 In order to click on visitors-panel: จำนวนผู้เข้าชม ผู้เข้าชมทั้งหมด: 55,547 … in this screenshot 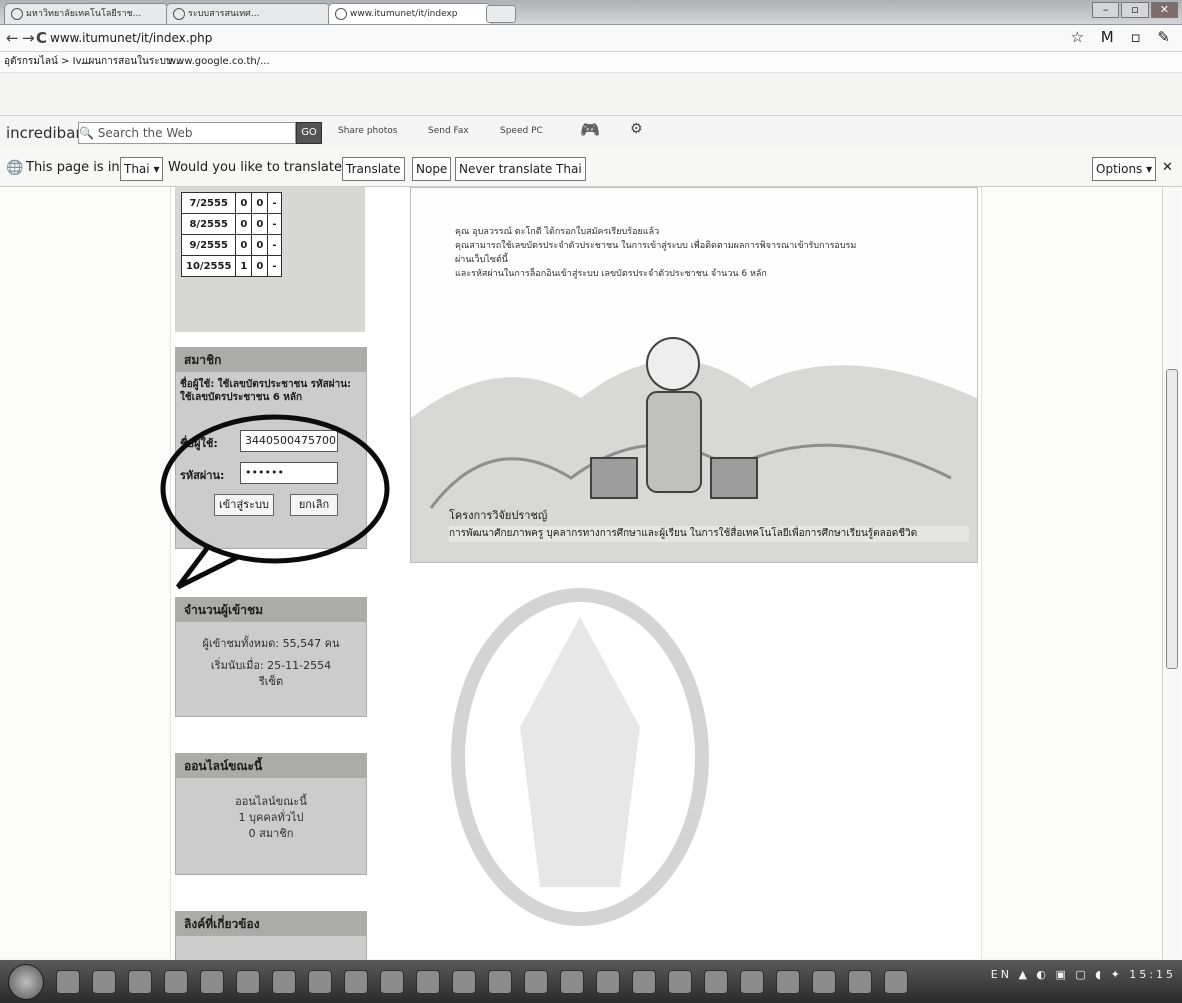, I will do `click(271, 657)`.